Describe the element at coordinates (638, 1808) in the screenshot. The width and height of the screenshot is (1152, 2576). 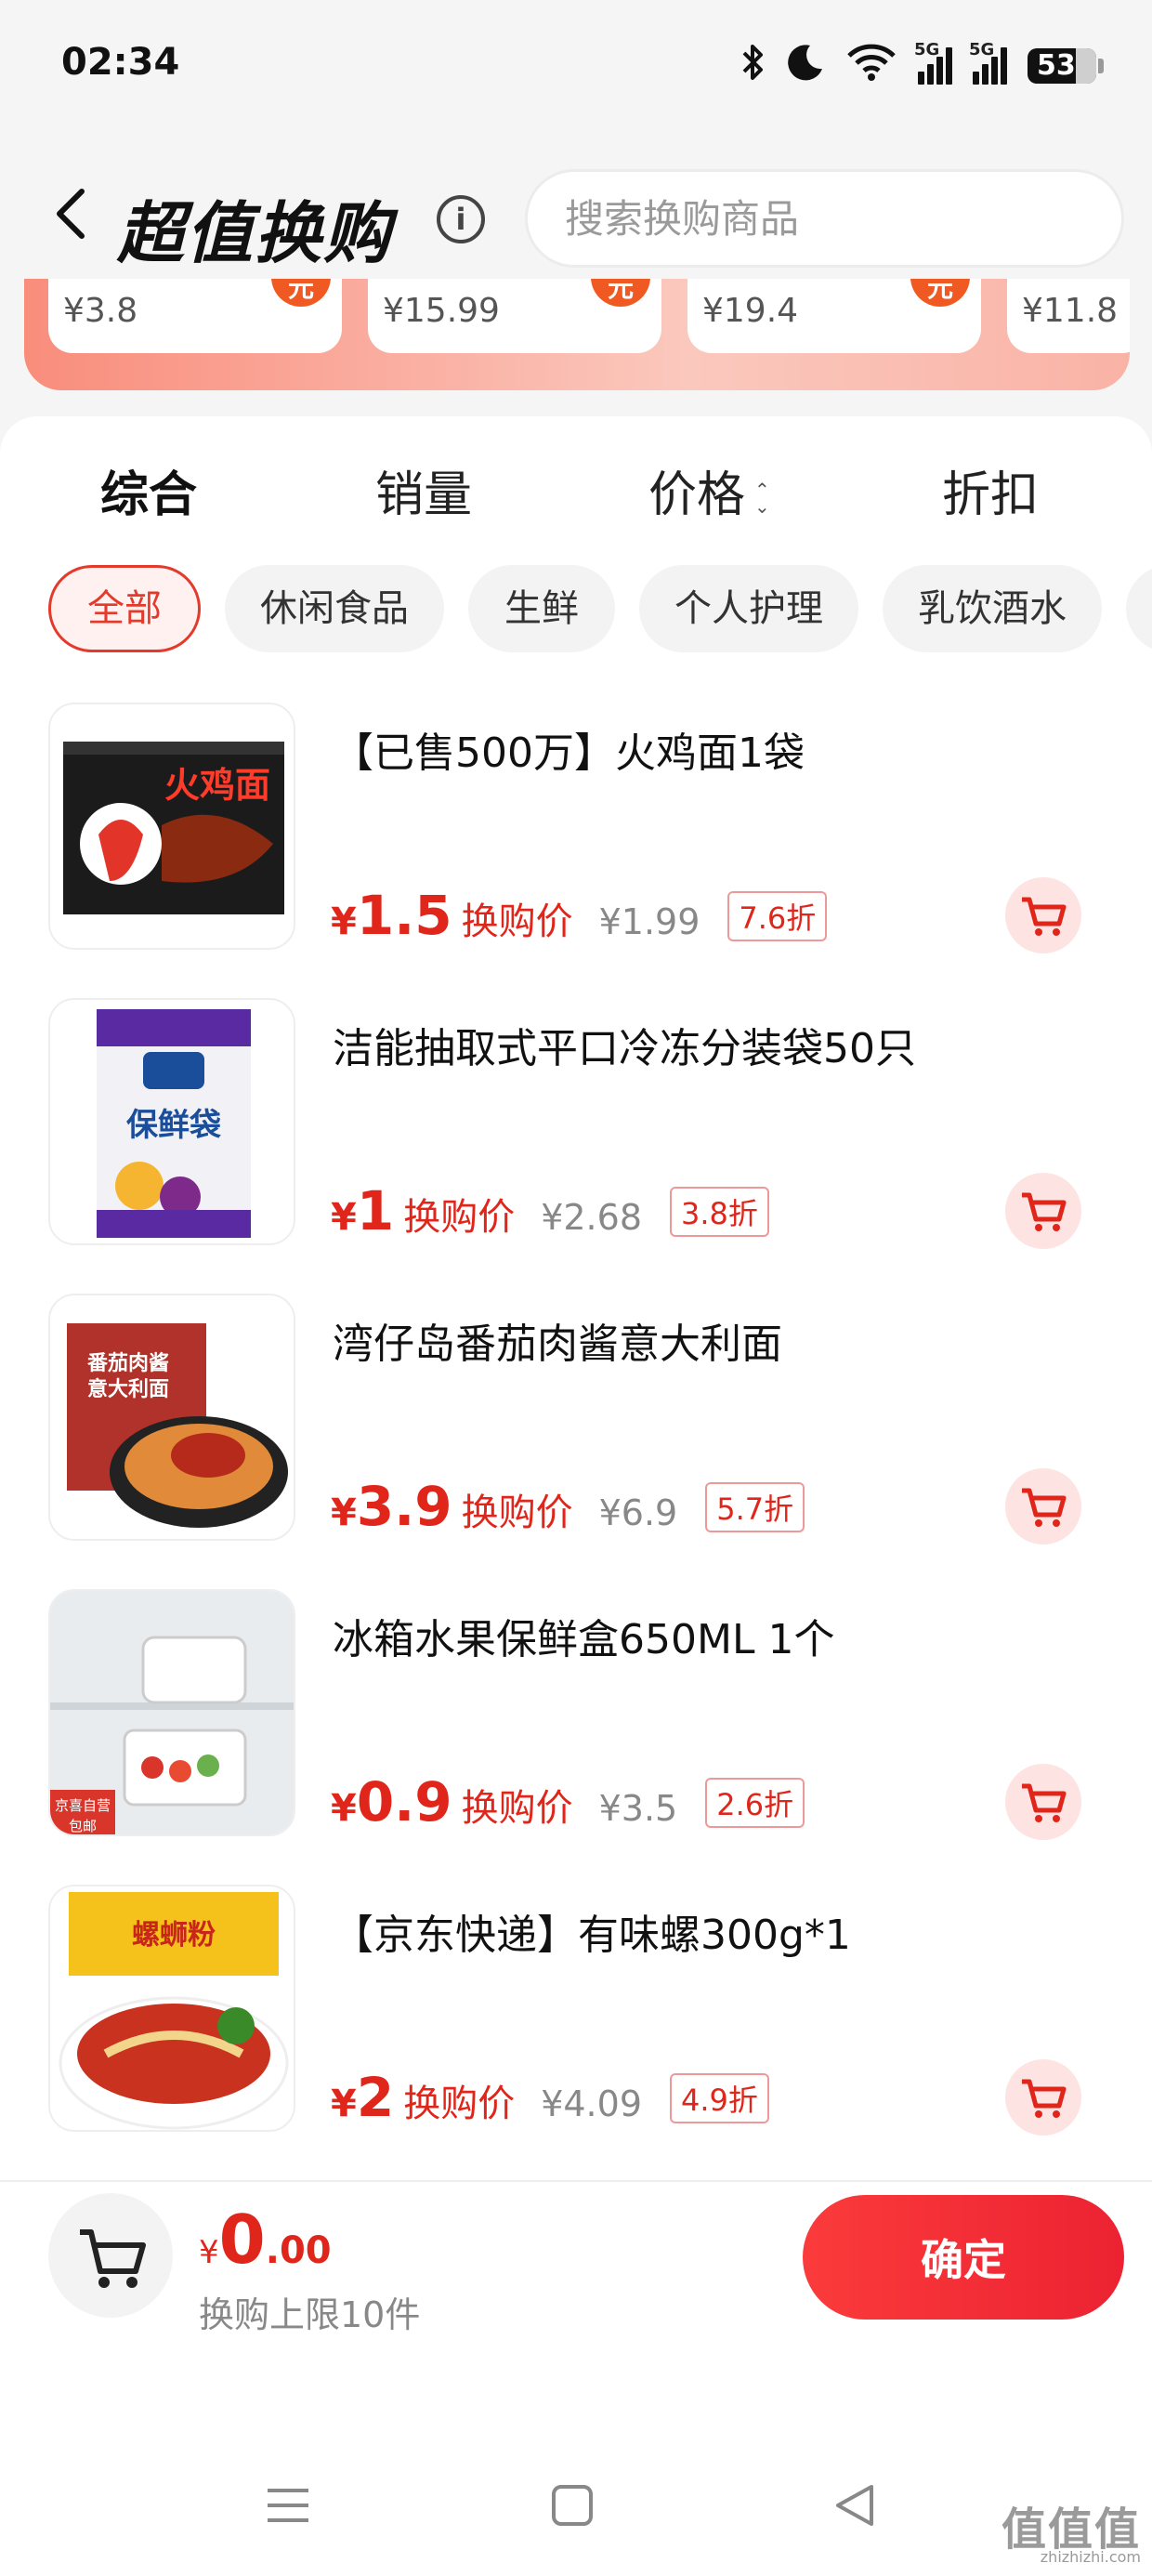
I see `original-price: ¥3.5` at that location.